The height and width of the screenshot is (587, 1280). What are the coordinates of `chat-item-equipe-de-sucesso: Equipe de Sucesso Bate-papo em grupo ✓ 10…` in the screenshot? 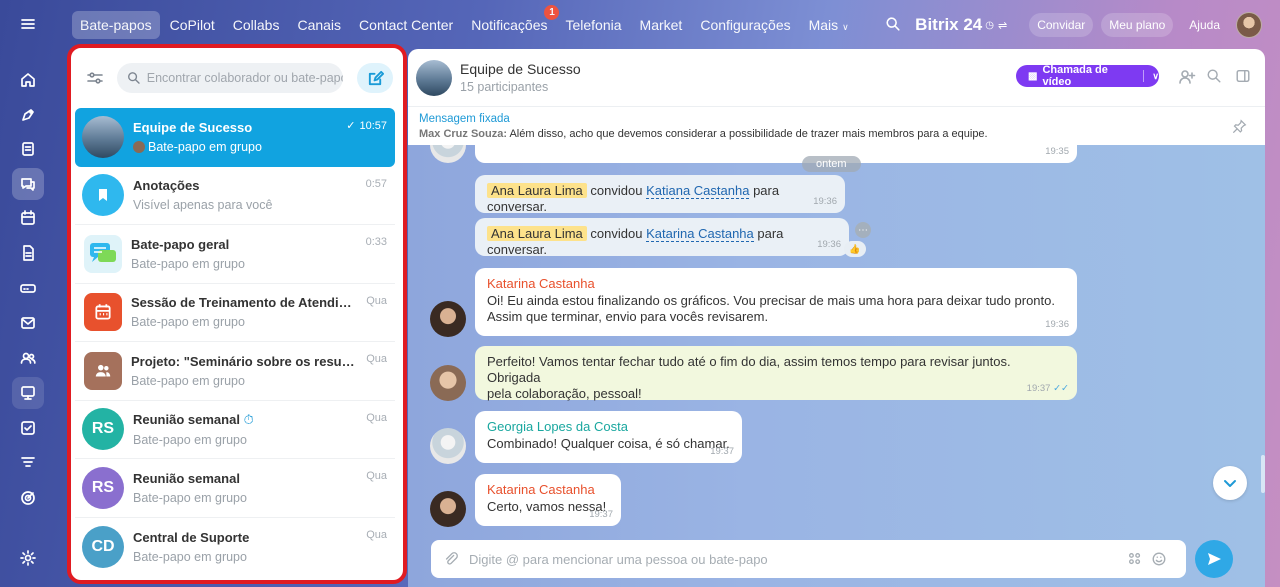 It's located at (235, 137).